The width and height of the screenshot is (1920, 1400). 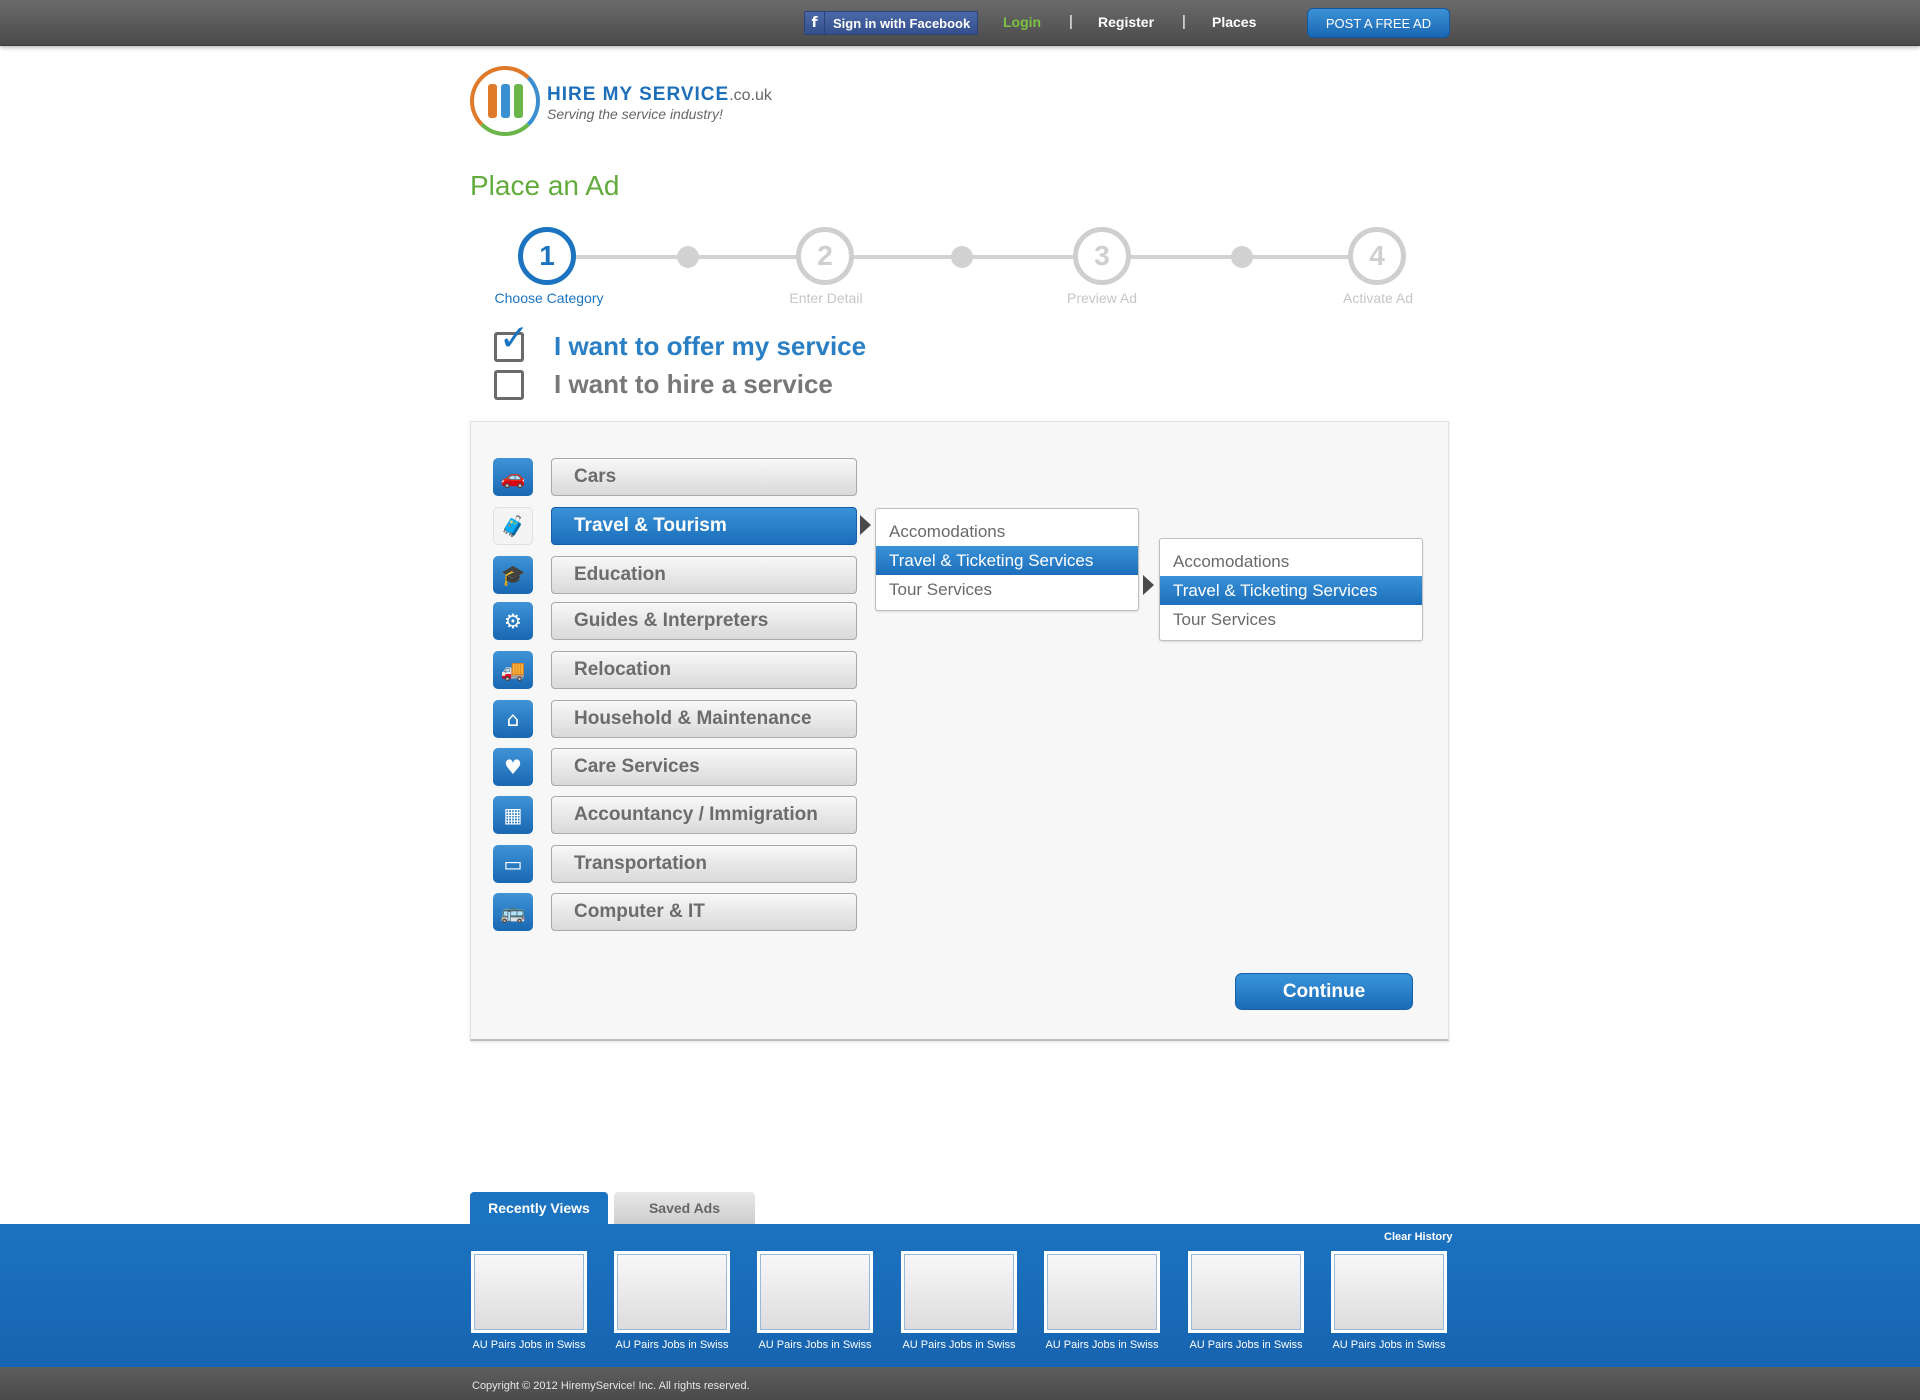 I want to click on category-row-guides: ⚙ Guides & Interpreters, so click(x=675, y=621).